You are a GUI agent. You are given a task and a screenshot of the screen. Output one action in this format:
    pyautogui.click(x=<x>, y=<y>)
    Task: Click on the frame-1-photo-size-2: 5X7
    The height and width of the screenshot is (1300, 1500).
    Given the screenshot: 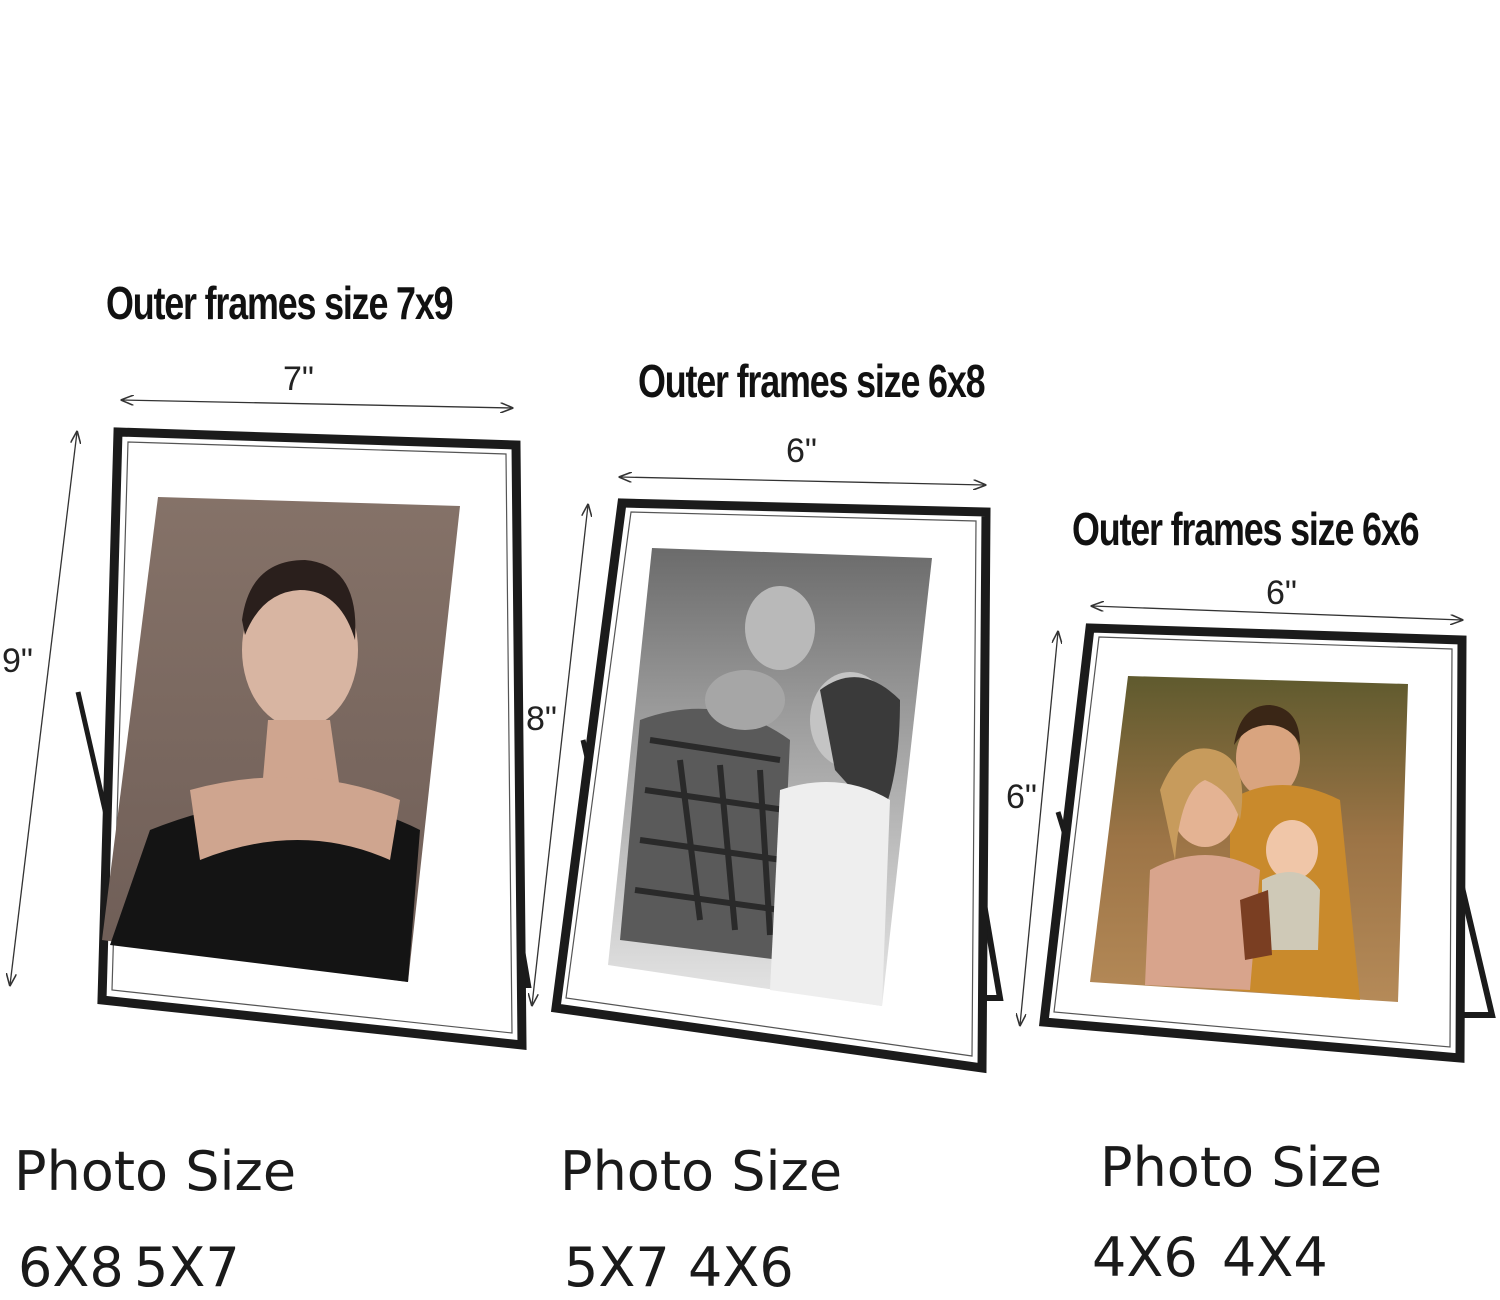 What is the action you would take?
    pyautogui.click(x=187, y=1267)
    